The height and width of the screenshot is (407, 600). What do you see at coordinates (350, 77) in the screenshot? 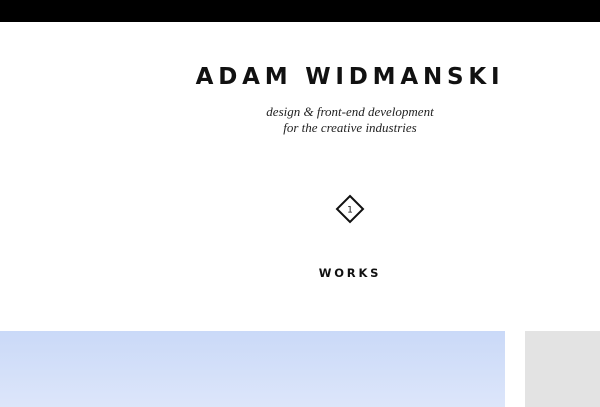
I see `site-title: ADAM WIDMANSKI` at bounding box center [350, 77].